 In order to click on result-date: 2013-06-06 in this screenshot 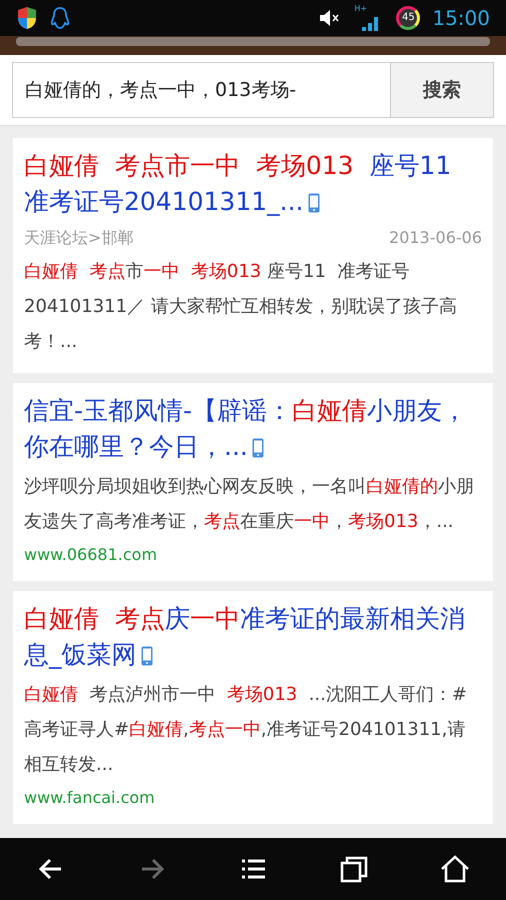, I will do `click(435, 238)`.